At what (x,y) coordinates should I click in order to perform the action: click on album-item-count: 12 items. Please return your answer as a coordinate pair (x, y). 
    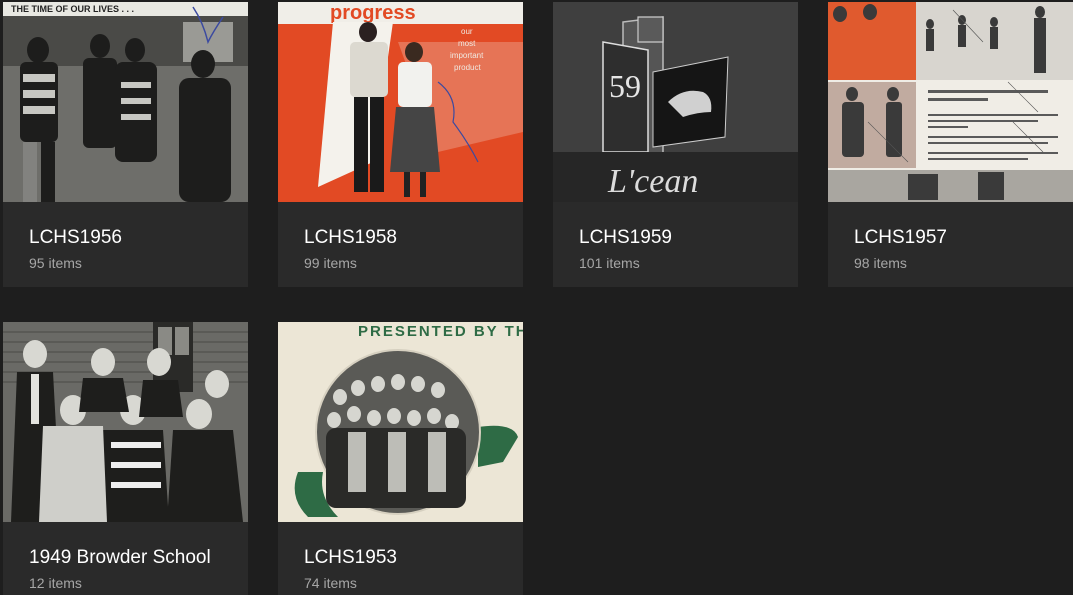
    Looking at the image, I should click on (55, 583).